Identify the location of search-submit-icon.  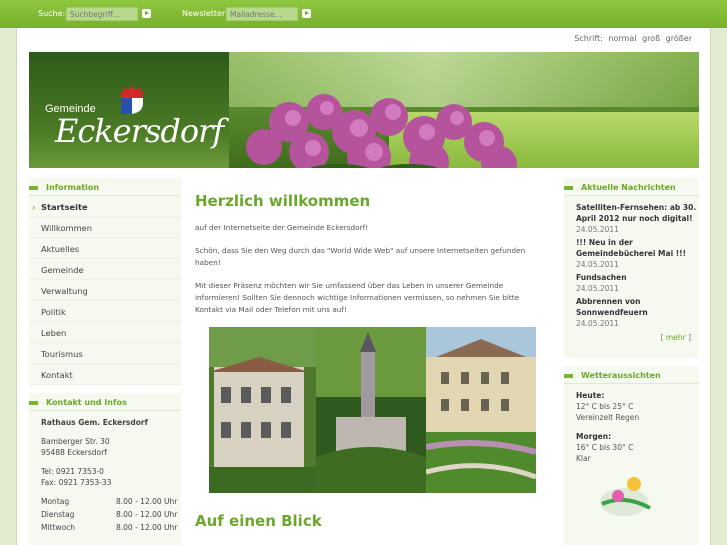
(146, 13).